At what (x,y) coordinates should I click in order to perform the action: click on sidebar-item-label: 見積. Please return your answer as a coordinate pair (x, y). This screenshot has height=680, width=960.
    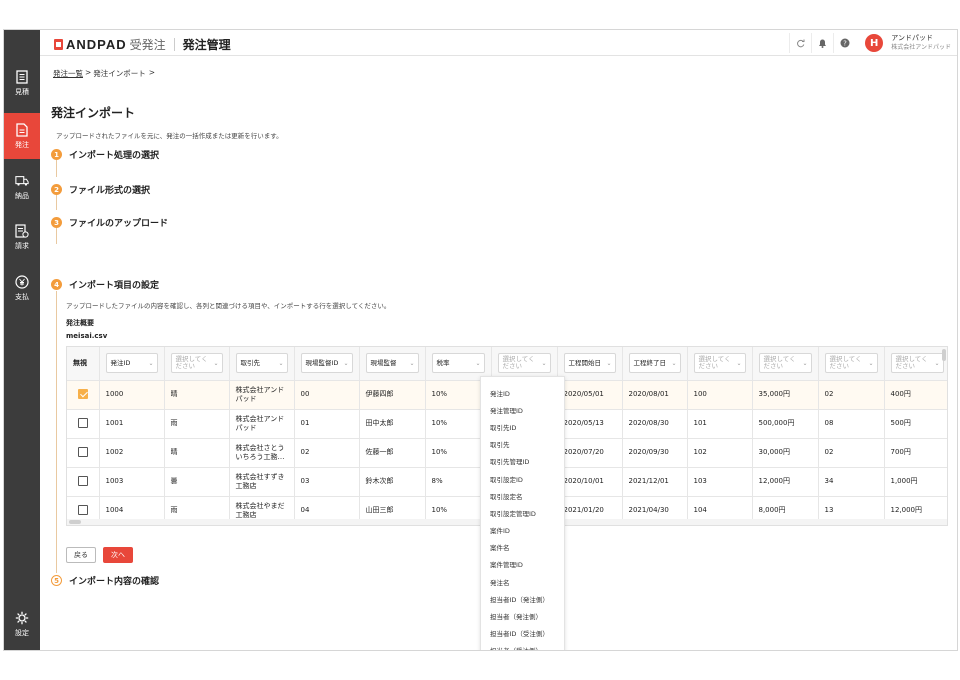
    Looking at the image, I should click on (22, 91).